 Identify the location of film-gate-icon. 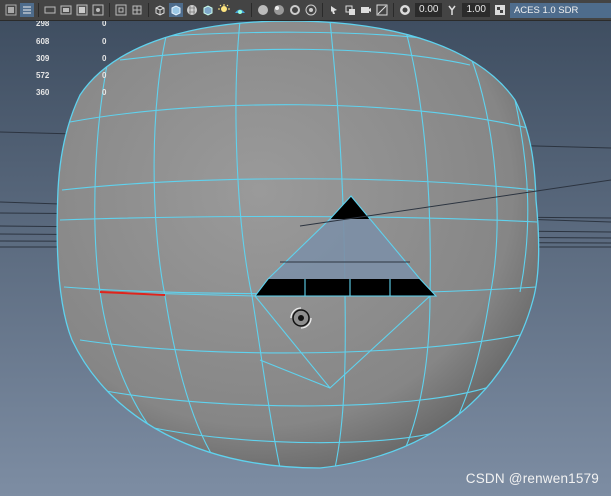
(50, 10).